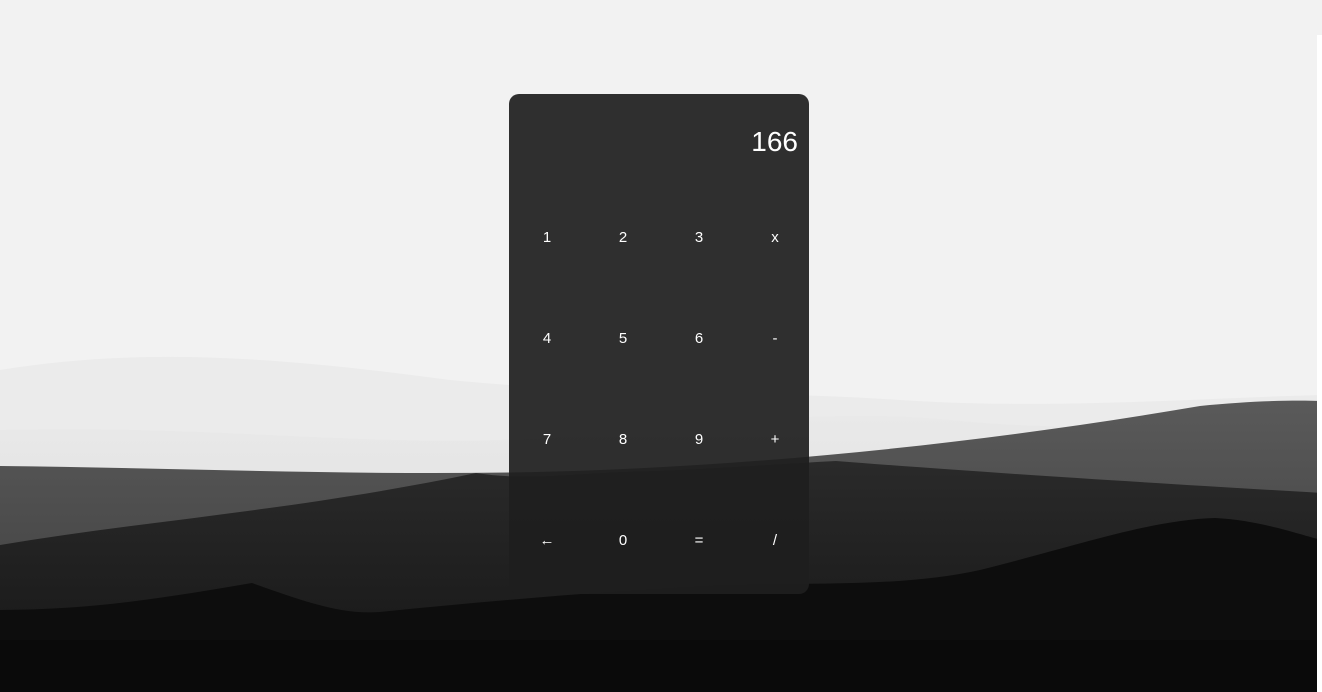 Image resolution: width=1322 pixels, height=692 pixels. What do you see at coordinates (547, 338) in the screenshot?
I see `key-4-button: 4` at bounding box center [547, 338].